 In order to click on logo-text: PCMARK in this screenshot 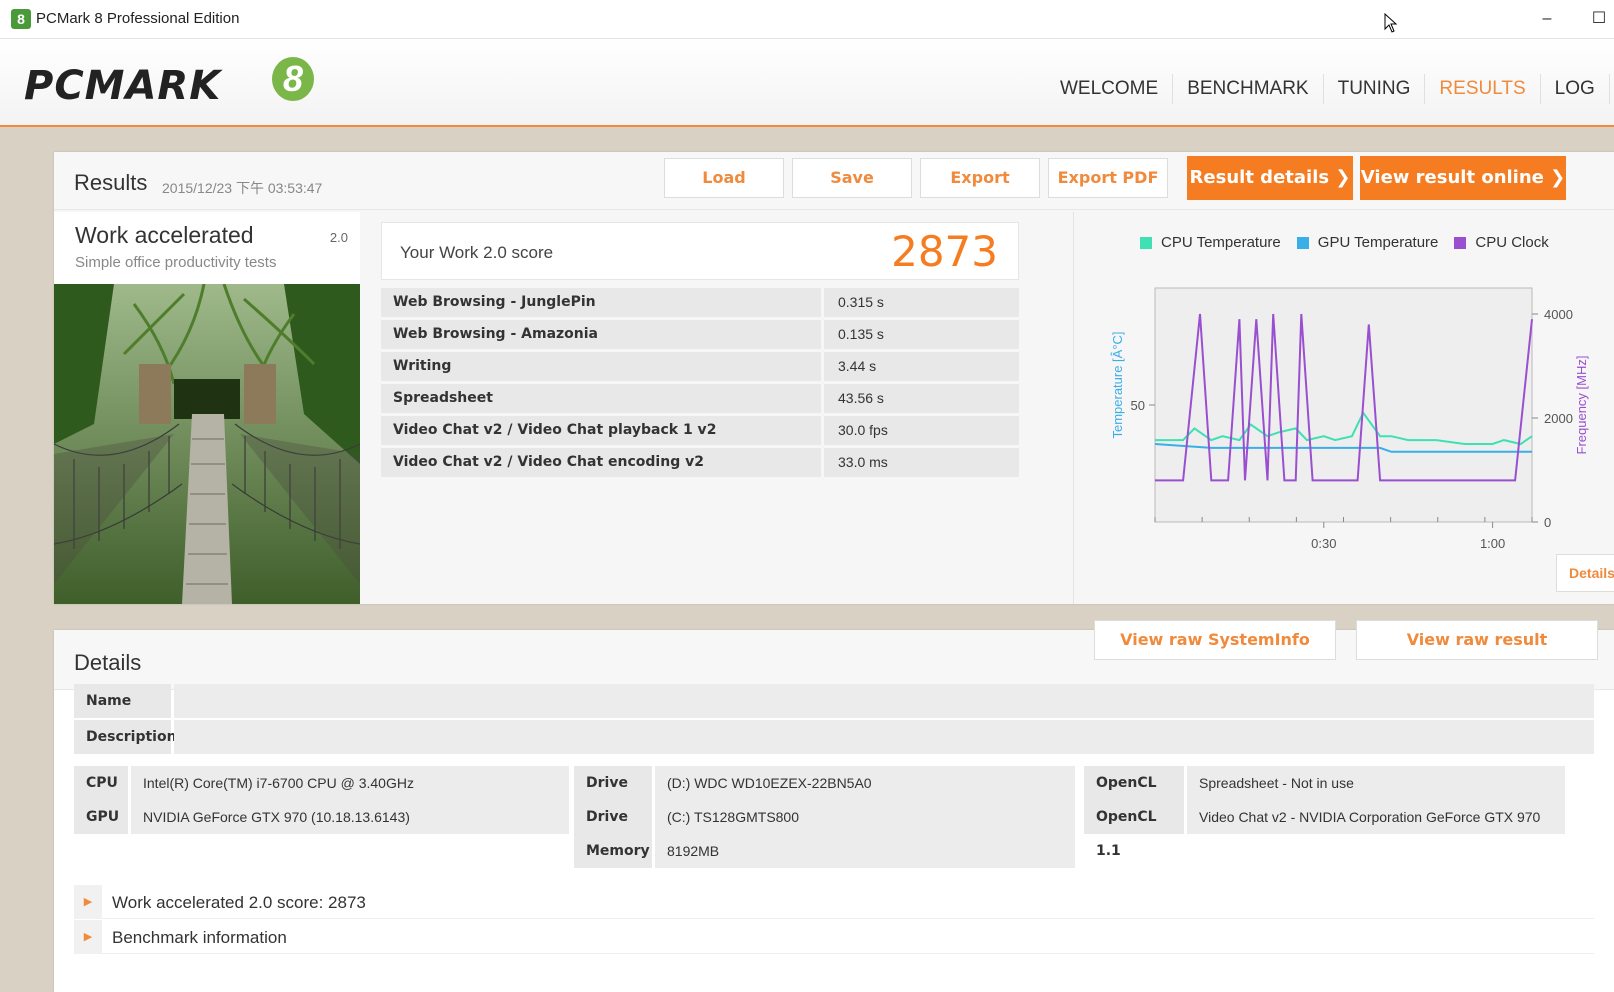, I will do `click(123, 86)`.